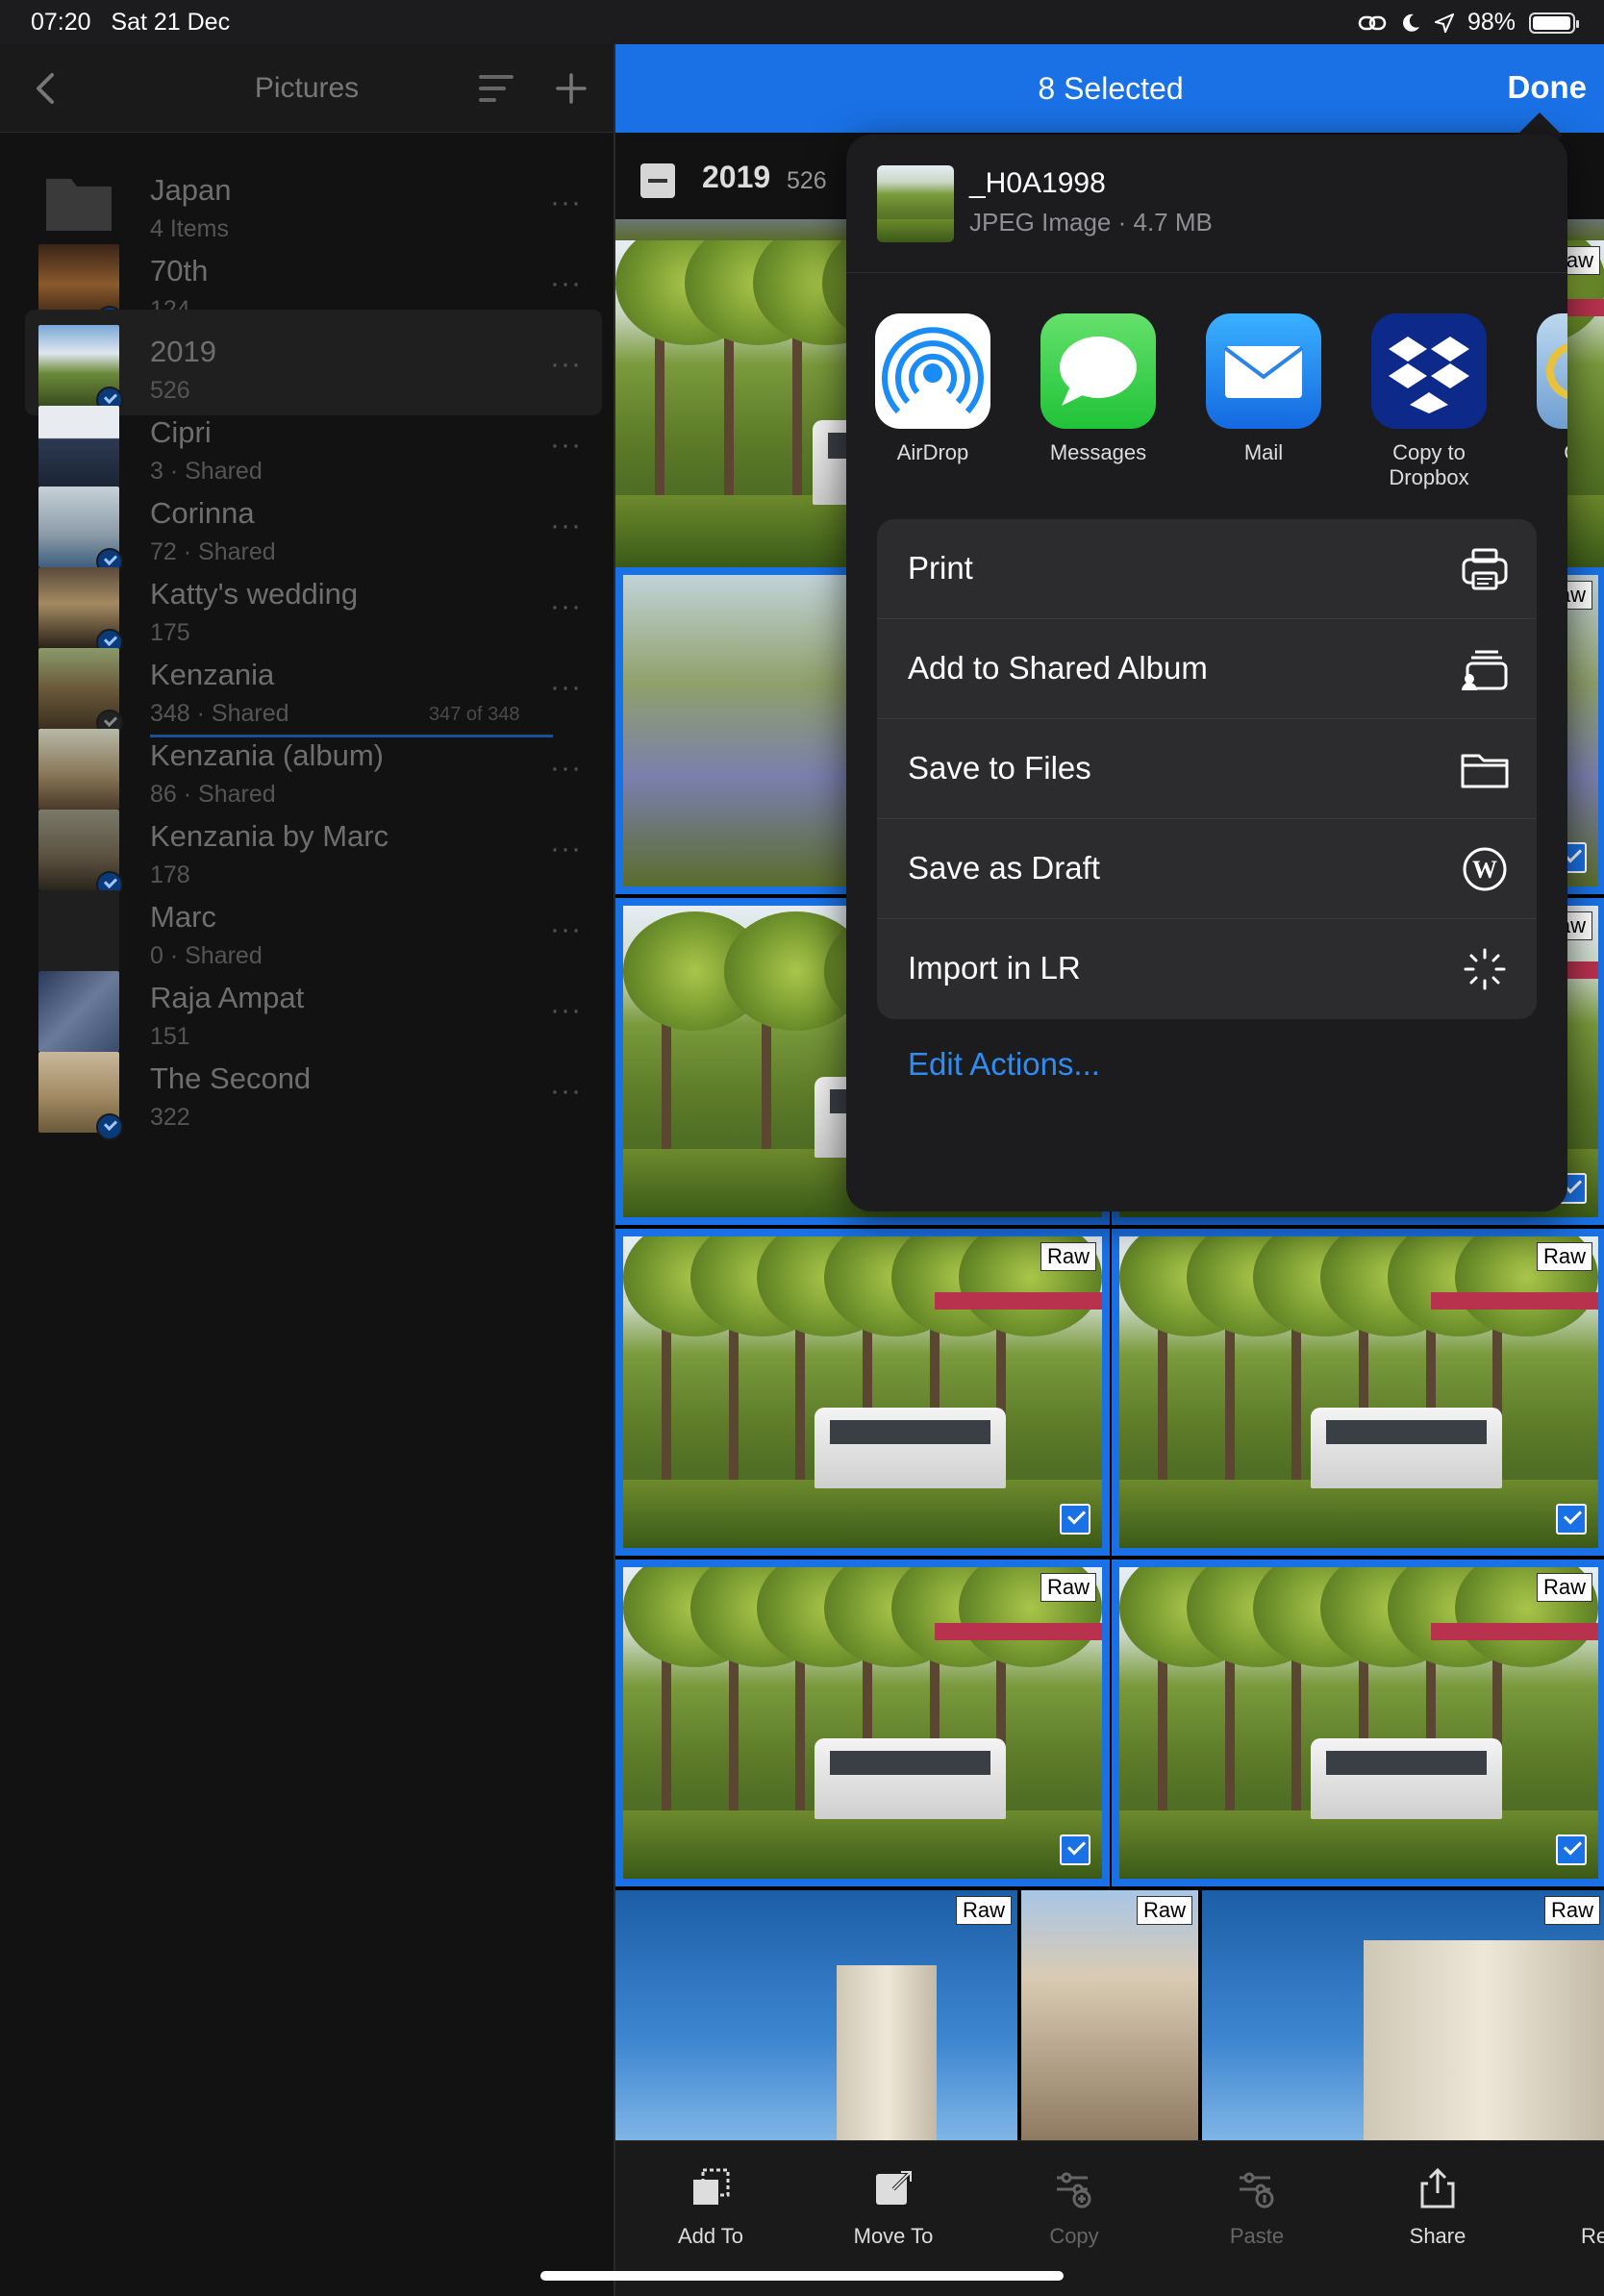 This screenshot has width=1604, height=2296. What do you see at coordinates (1263, 389) in the screenshot?
I see `share-app-mail: Mail` at bounding box center [1263, 389].